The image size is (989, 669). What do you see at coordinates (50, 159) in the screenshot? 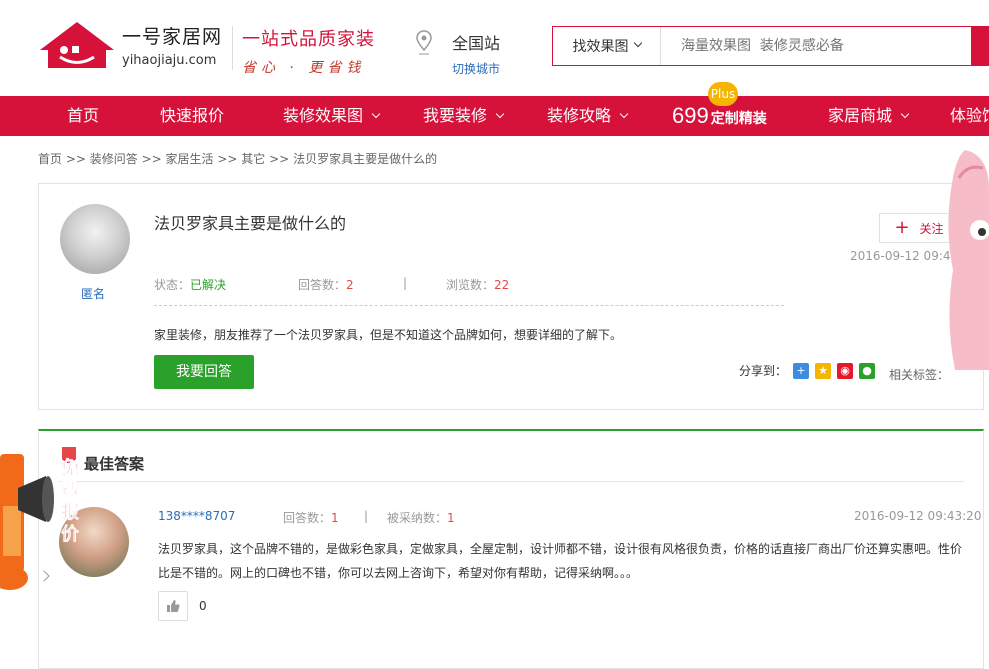
I see `breadcrumb-item: 首页` at bounding box center [50, 159].